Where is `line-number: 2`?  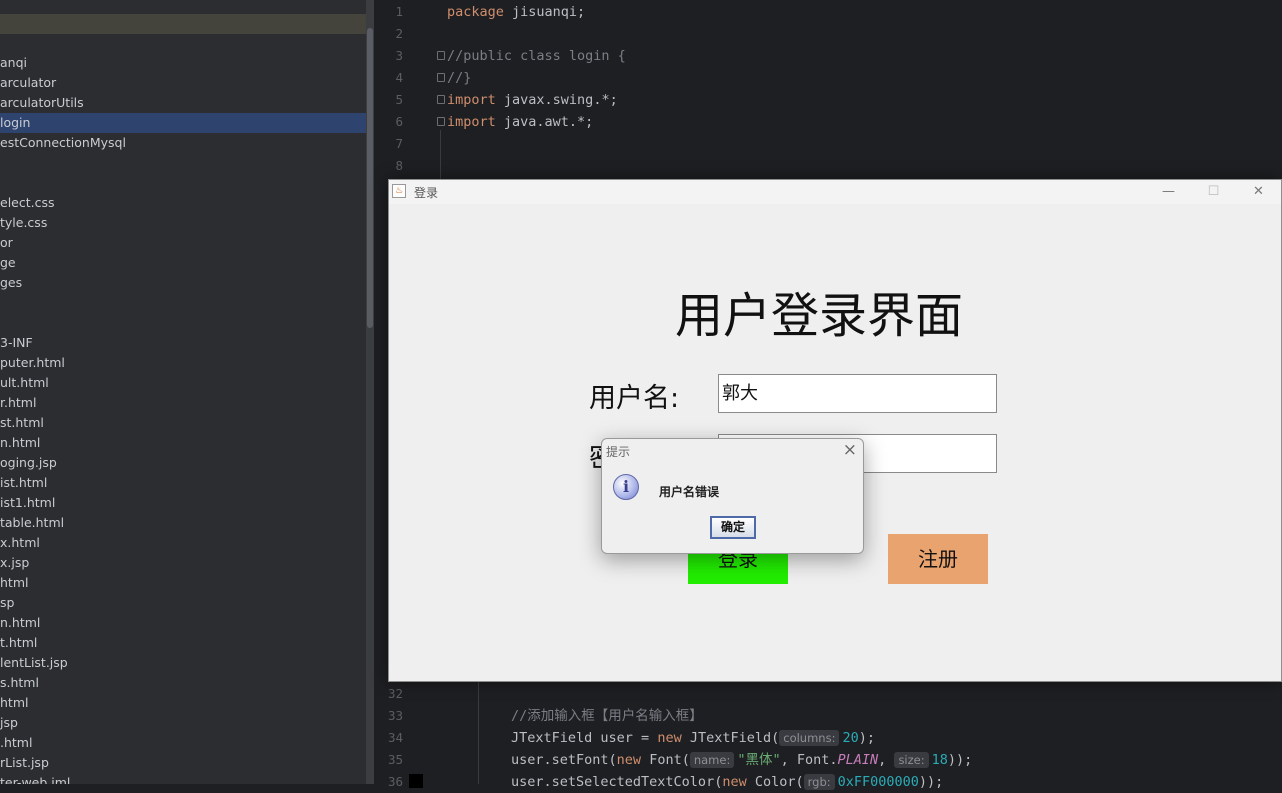 line-number: 2 is located at coordinates (399, 33).